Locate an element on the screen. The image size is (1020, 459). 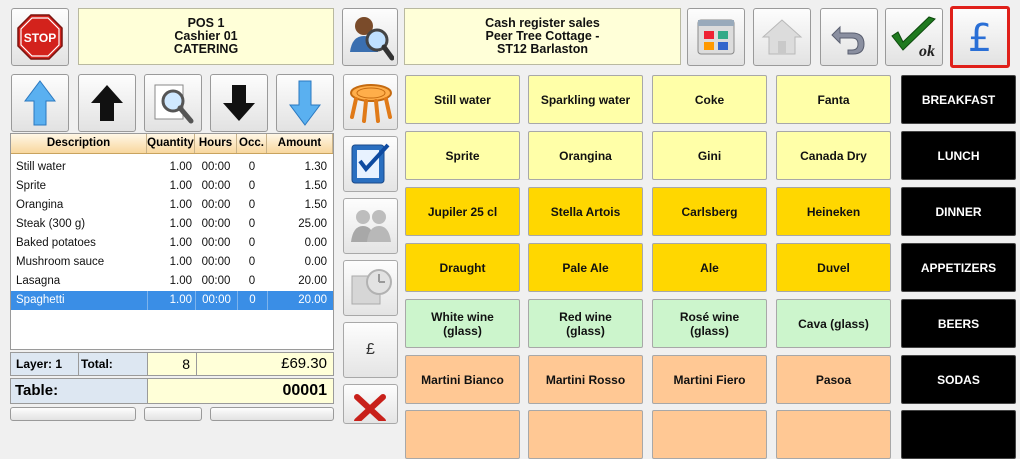
stop-button: STOP is located at coordinates (40, 37).